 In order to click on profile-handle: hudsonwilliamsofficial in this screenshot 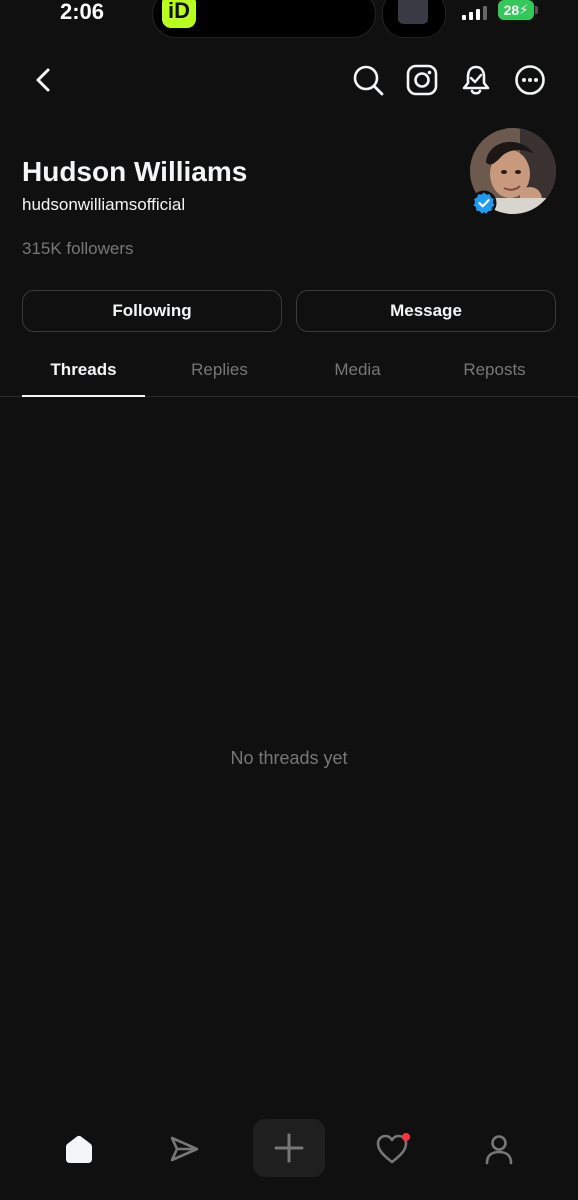, I will do `click(104, 204)`.